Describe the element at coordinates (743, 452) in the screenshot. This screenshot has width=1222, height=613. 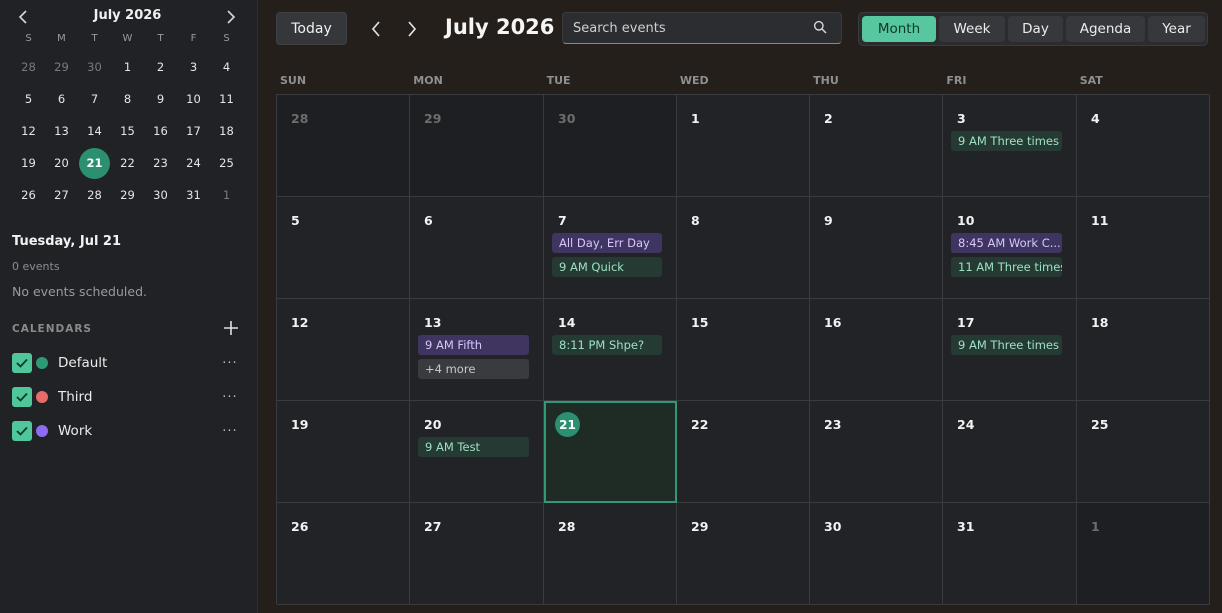
I see `day-cell: 22` at that location.